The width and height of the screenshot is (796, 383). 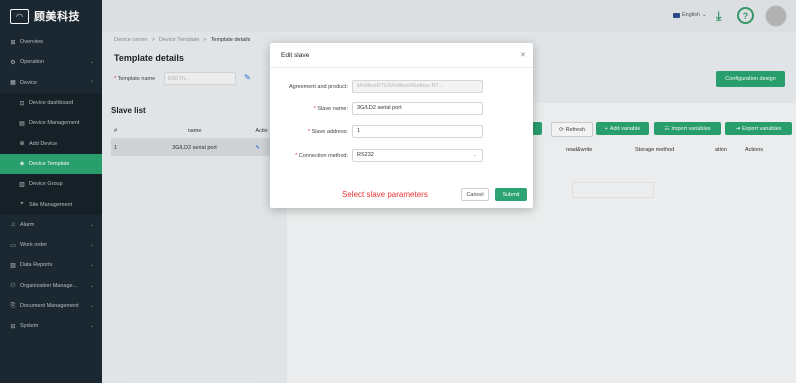 I want to click on close-icon: ✕, so click(x=523, y=55).